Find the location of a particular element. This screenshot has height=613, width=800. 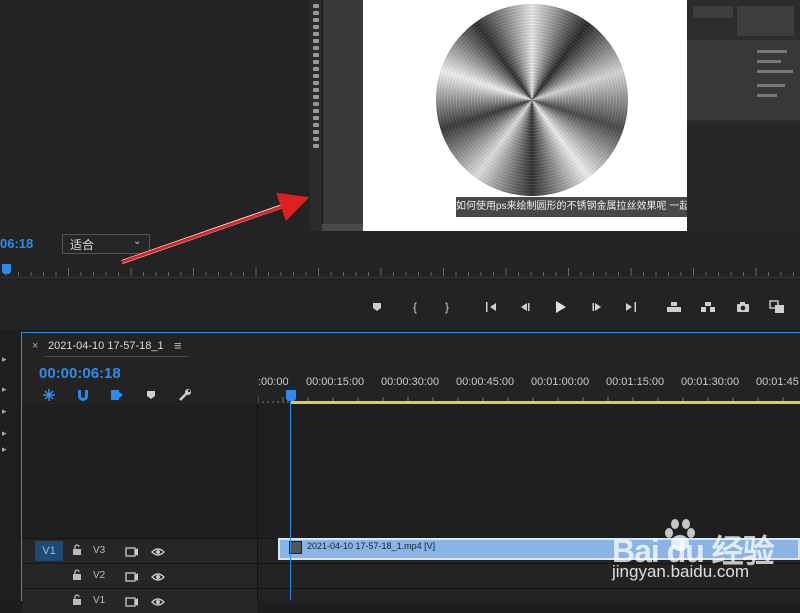

ps-panel-bottom is located at coordinates (743, 177).